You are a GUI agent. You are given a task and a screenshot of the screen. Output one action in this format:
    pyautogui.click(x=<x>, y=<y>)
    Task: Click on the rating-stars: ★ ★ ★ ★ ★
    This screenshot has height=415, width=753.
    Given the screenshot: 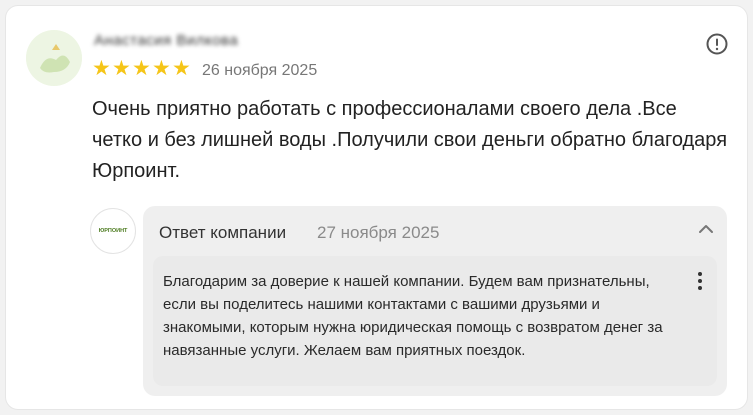 What is the action you would take?
    pyautogui.click(x=142, y=69)
    